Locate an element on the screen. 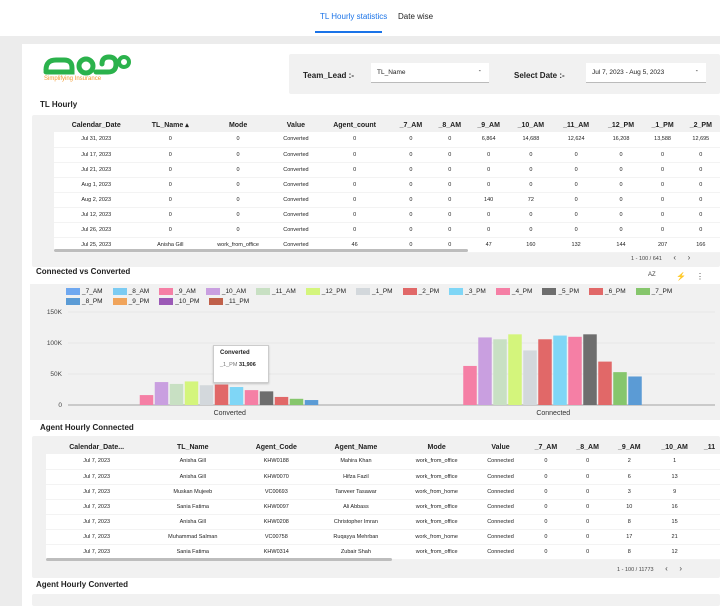 This screenshot has width=720, height=606. bar-2pm-connected is located at coordinates (545, 372).